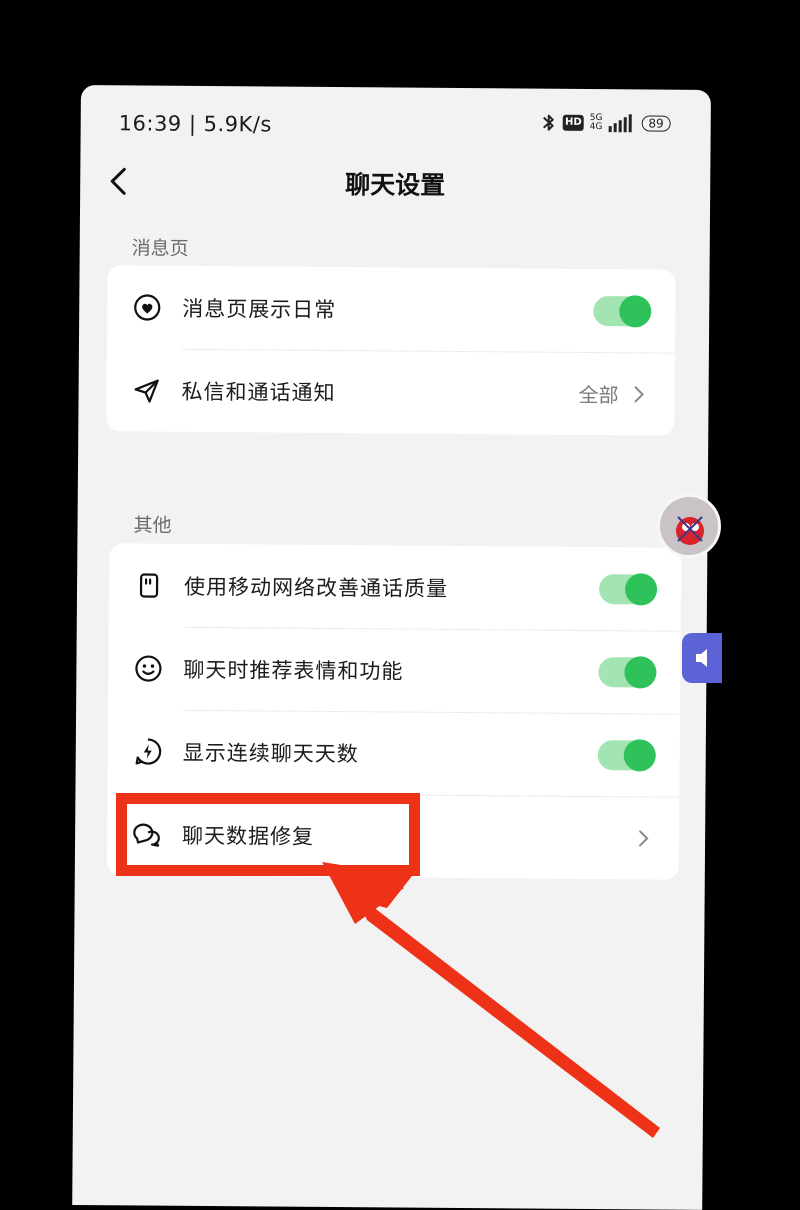 Image resolution: width=800 pixels, height=1210 pixels. I want to click on floating-avatar, so click(689, 526).